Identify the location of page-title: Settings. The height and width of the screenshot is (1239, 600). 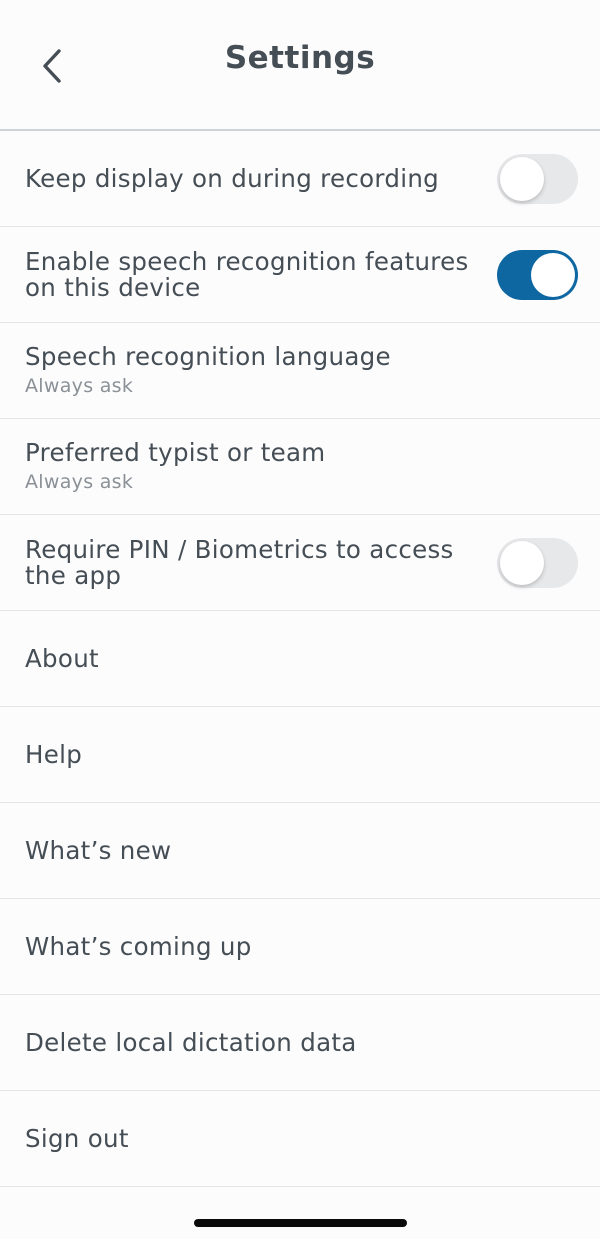
(300, 58).